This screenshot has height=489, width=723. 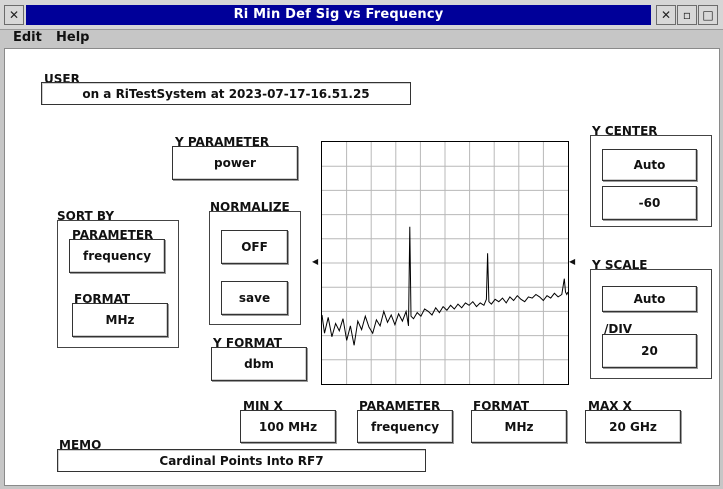 What do you see at coordinates (27, 37) in the screenshot?
I see `menu-edit: Edit` at bounding box center [27, 37].